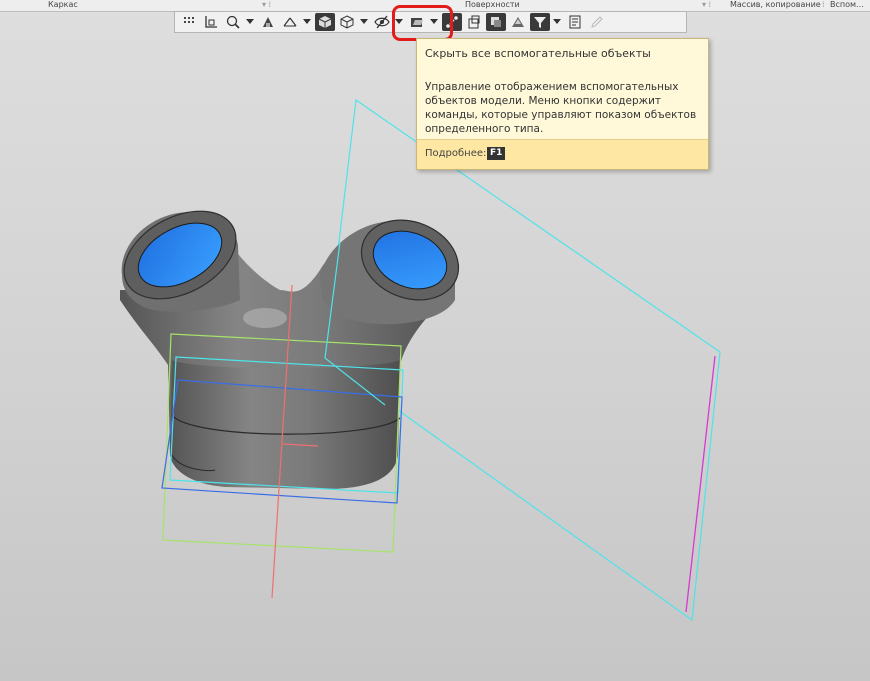 This screenshot has width=870, height=681. What do you see at coordinates (496, 22) in the screenshot?
I see `layers-icon` at bounding box center [496, 22].